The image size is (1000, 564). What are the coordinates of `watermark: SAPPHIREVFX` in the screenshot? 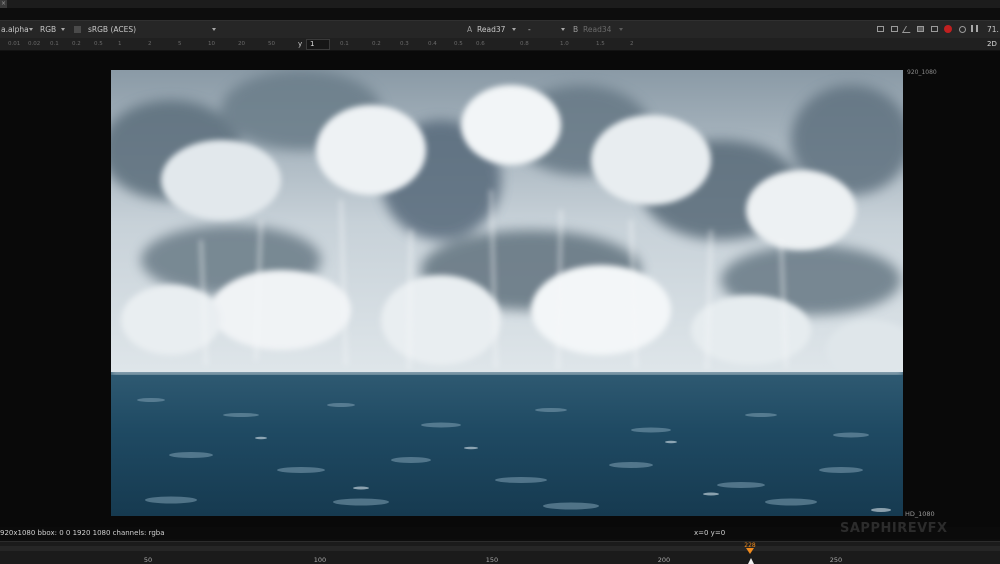 It's located at (894, 528).